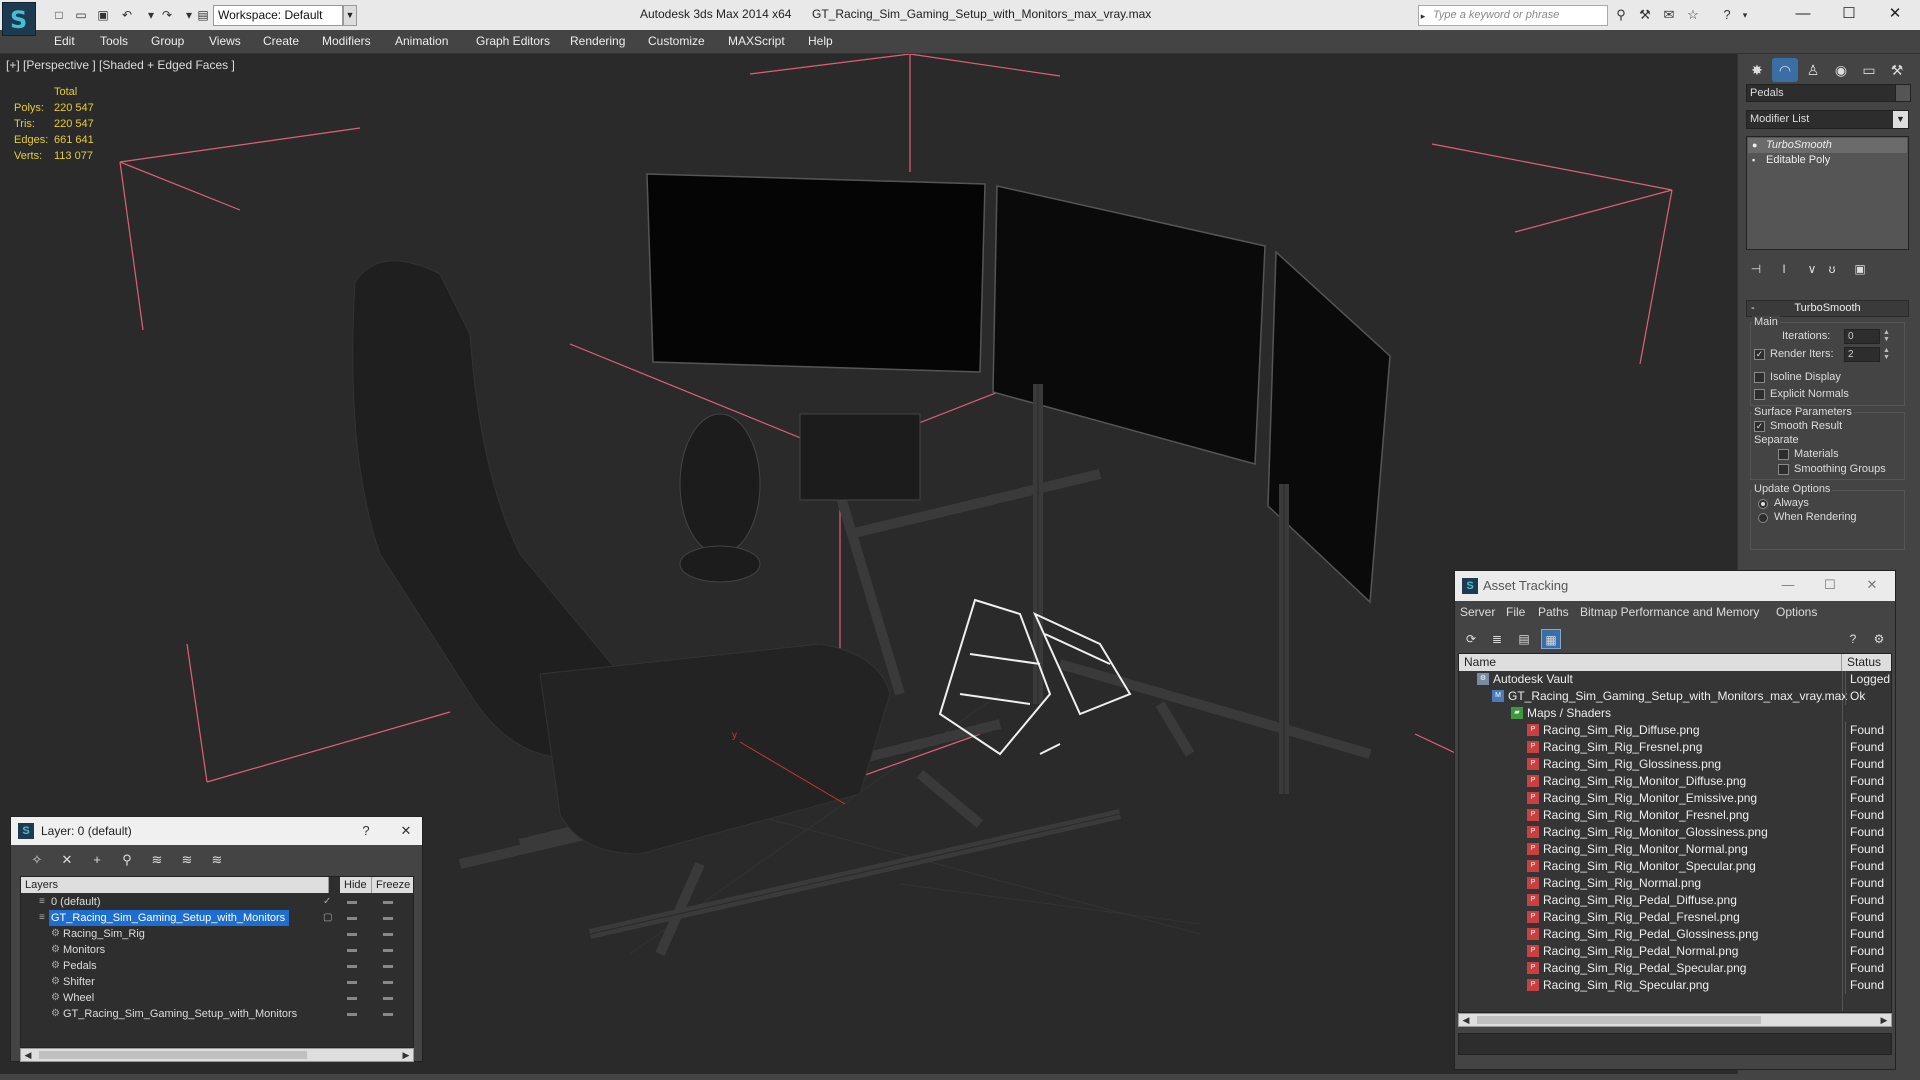 The height and width of the screenshot is (1080, 1920). Describe the element at coordinates (79, 998) in the screenshot. I see `layer-name: Wheel` at that location.